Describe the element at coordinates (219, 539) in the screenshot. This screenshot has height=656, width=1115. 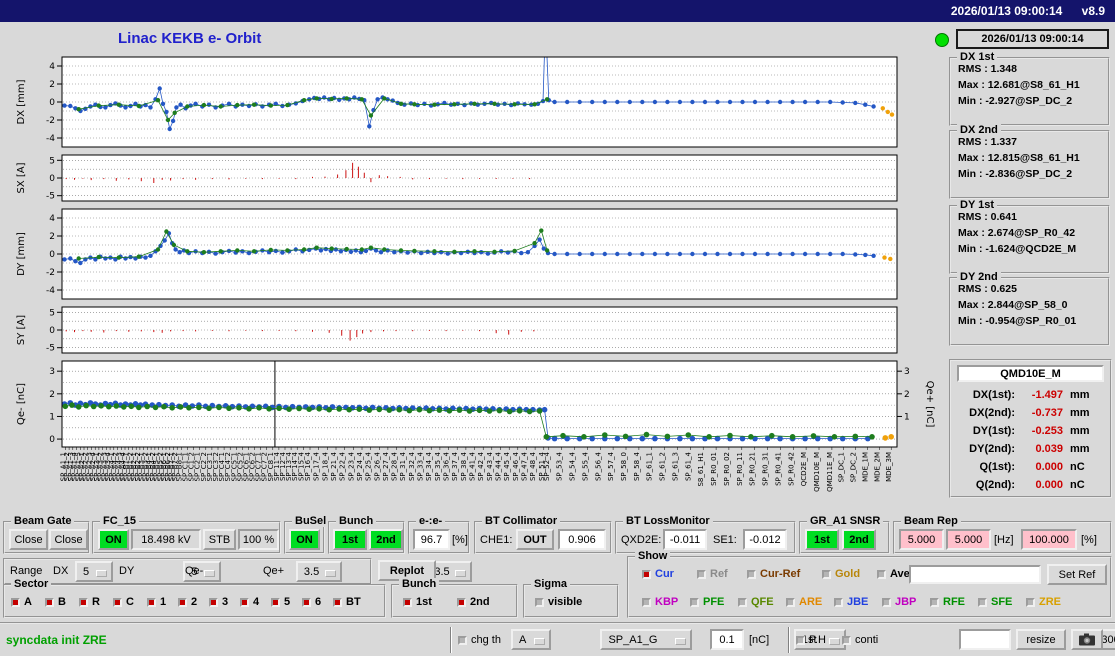
I see `fc15-stb-button: STB` at that location.